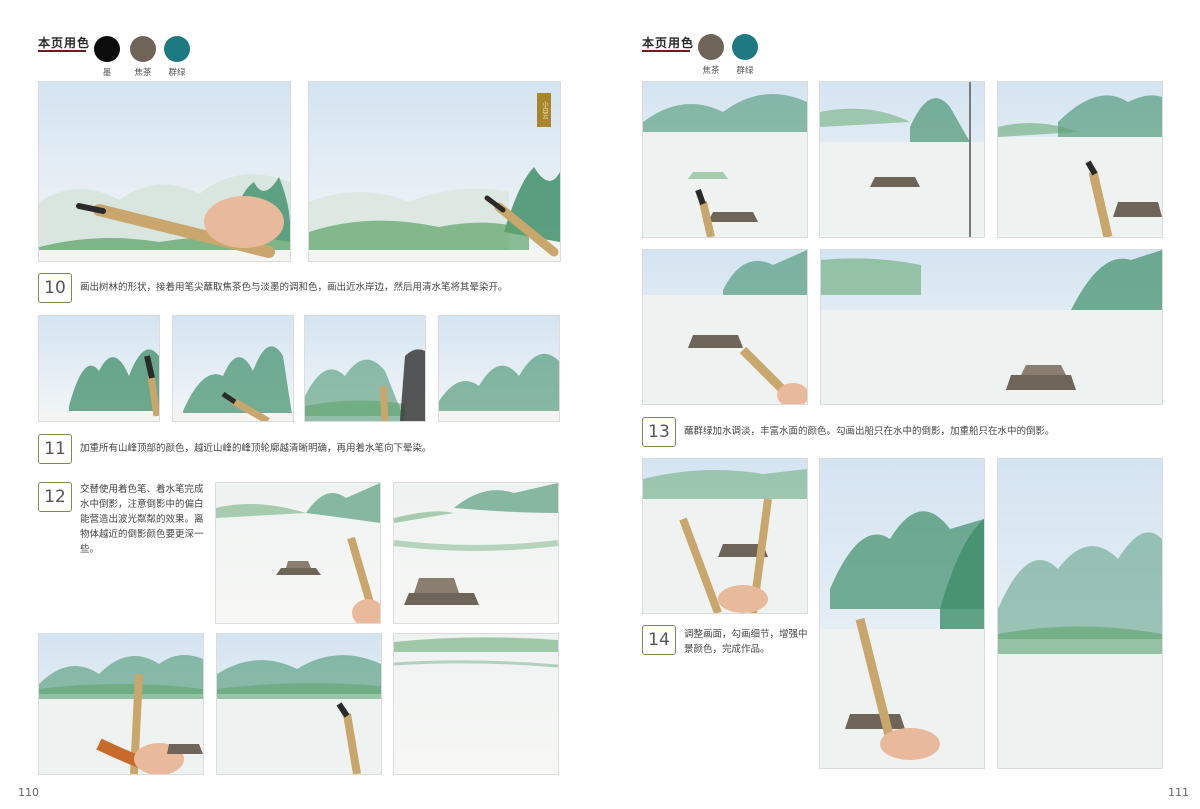 This screenshot has height=809, width=1200. What do you see at coordinates (659, 640) in the screenshot?
I see `step-number-14: 14` at bounding box center [659, 640].